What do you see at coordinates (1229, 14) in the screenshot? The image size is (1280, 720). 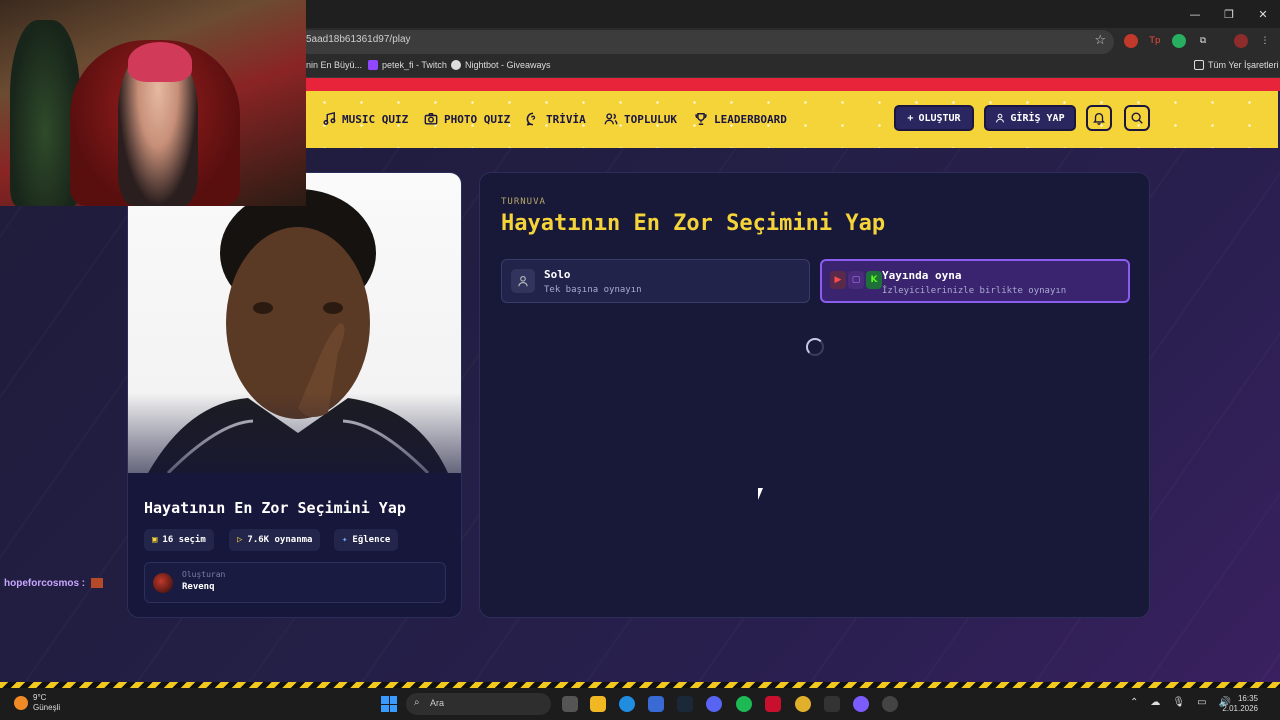 I see `maximize-button: ❐` at bounding box center [1229, 14].